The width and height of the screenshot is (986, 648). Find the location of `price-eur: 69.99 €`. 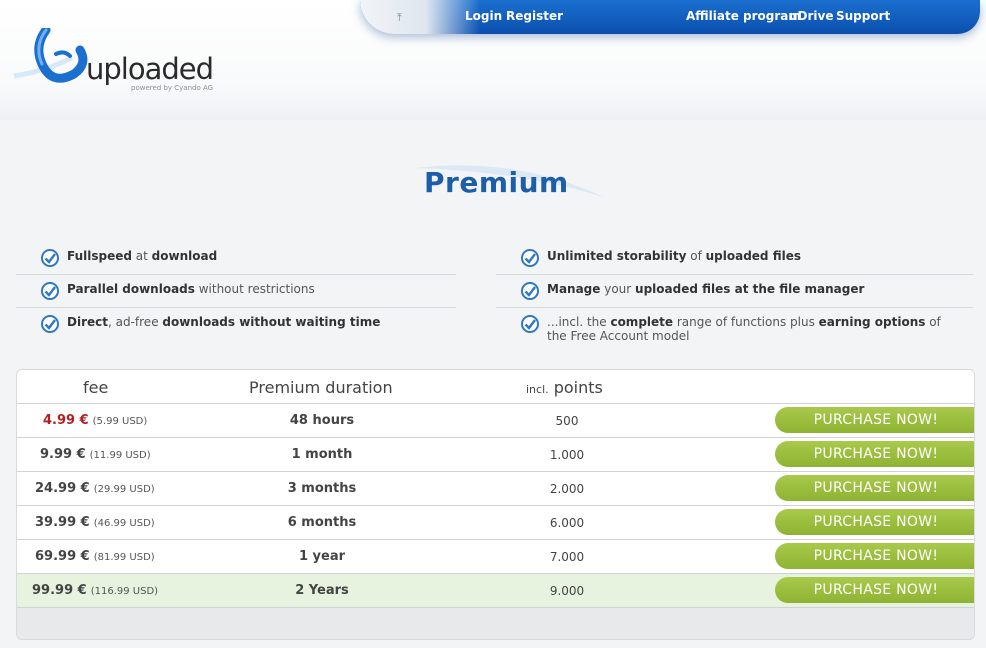

price-eur: 69.99 € is located at coordinates (62, 556).